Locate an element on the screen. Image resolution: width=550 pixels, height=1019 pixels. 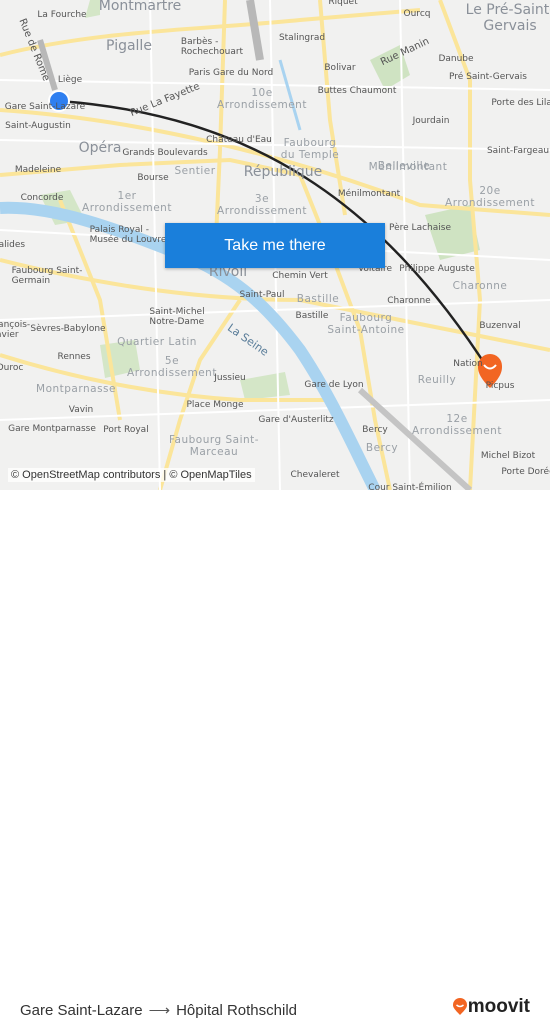
map-label: 10e Arrondissement is located at coordinates (262, 99).